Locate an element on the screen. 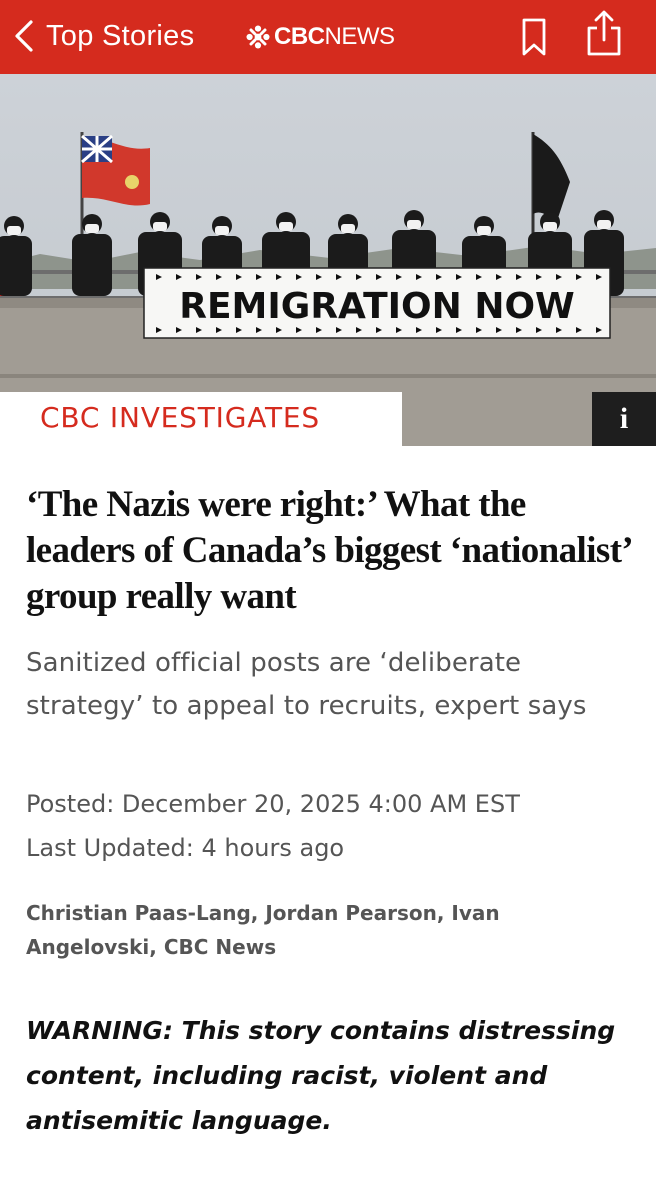 This screenshot has height=1200, width=656. bookmark-button is located at coordinates (534, 37).